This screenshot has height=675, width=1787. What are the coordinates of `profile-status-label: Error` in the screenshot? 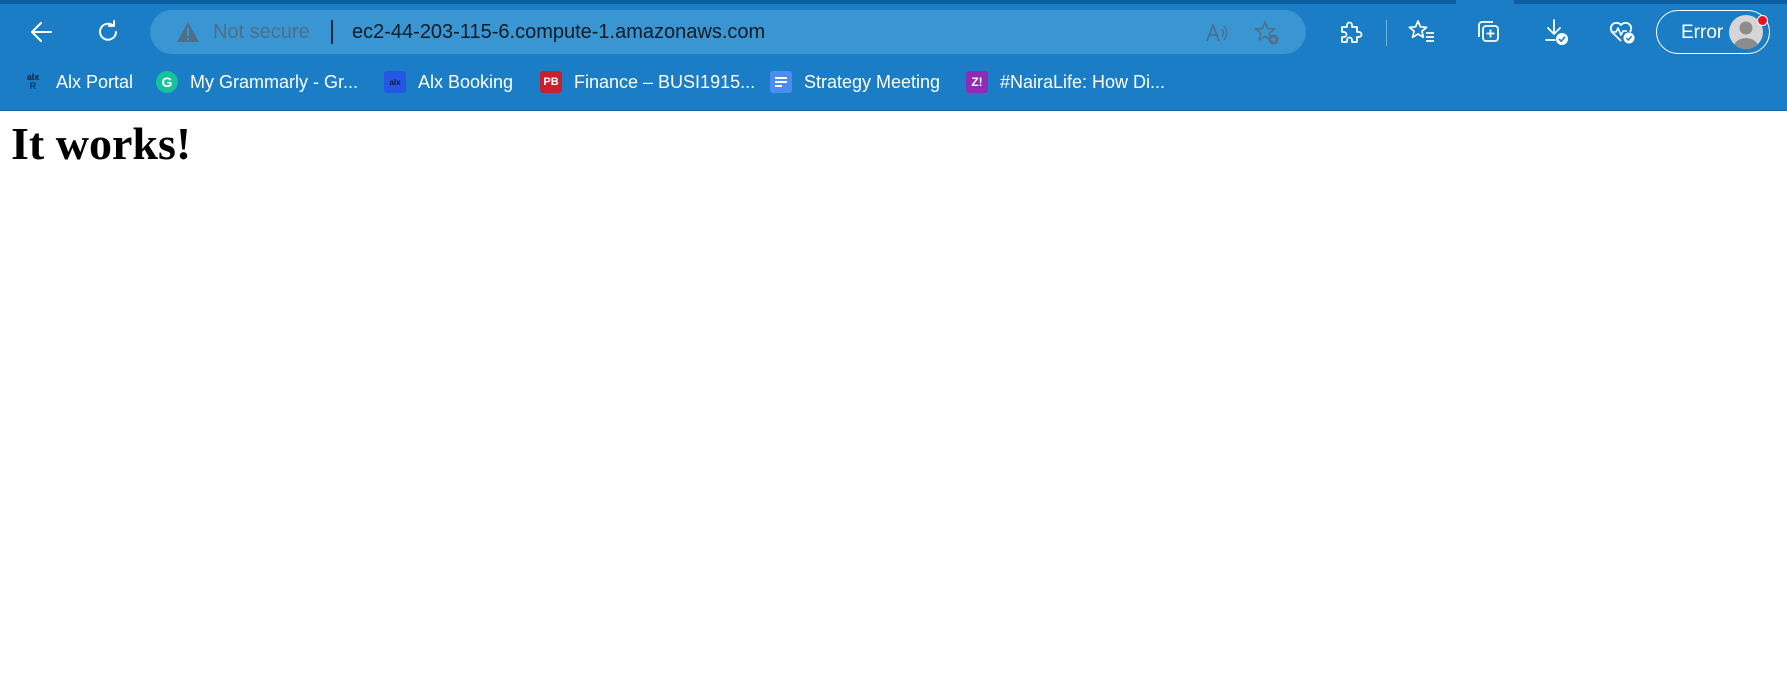 It's located at (1702, 32).